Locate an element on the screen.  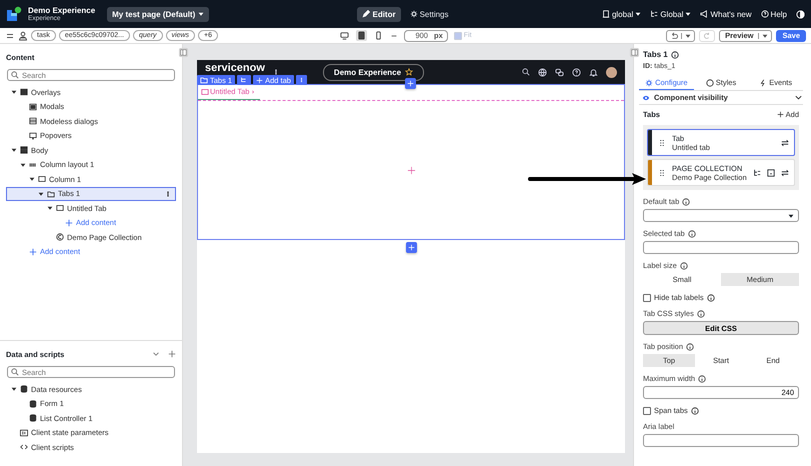
parameters-icon is located at coordinates (24, 432).